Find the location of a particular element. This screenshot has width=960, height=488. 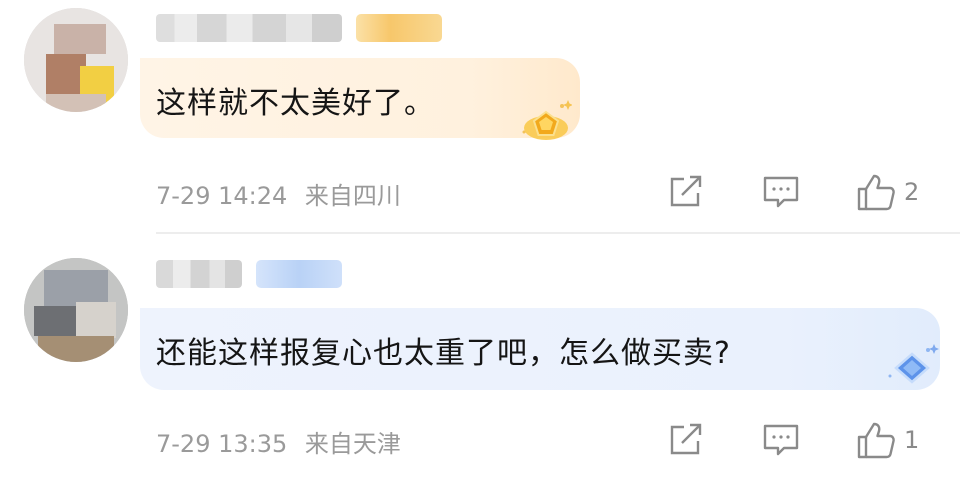

comment-time: 7-29 13:35 is located at coordinates (222, 444).